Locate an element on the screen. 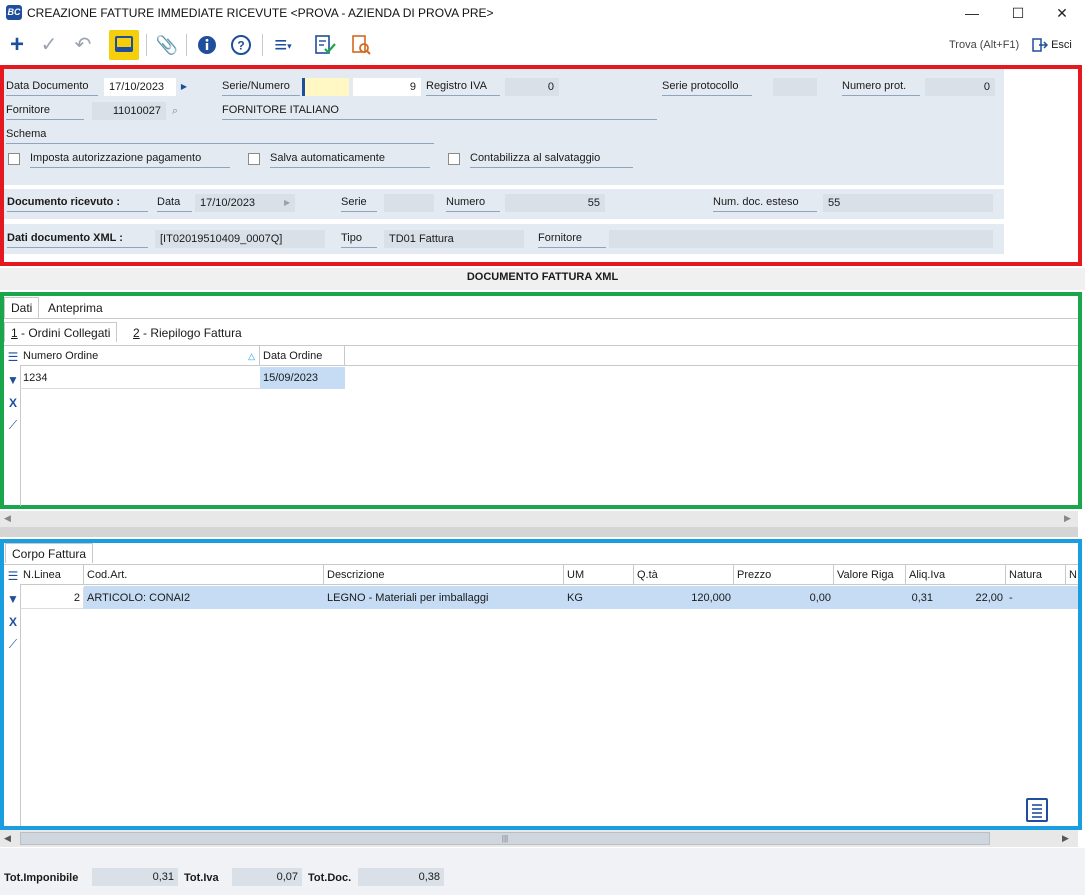 The image size is (1085, 895). exit-button: Esci is located at coordinates (1057, 45).